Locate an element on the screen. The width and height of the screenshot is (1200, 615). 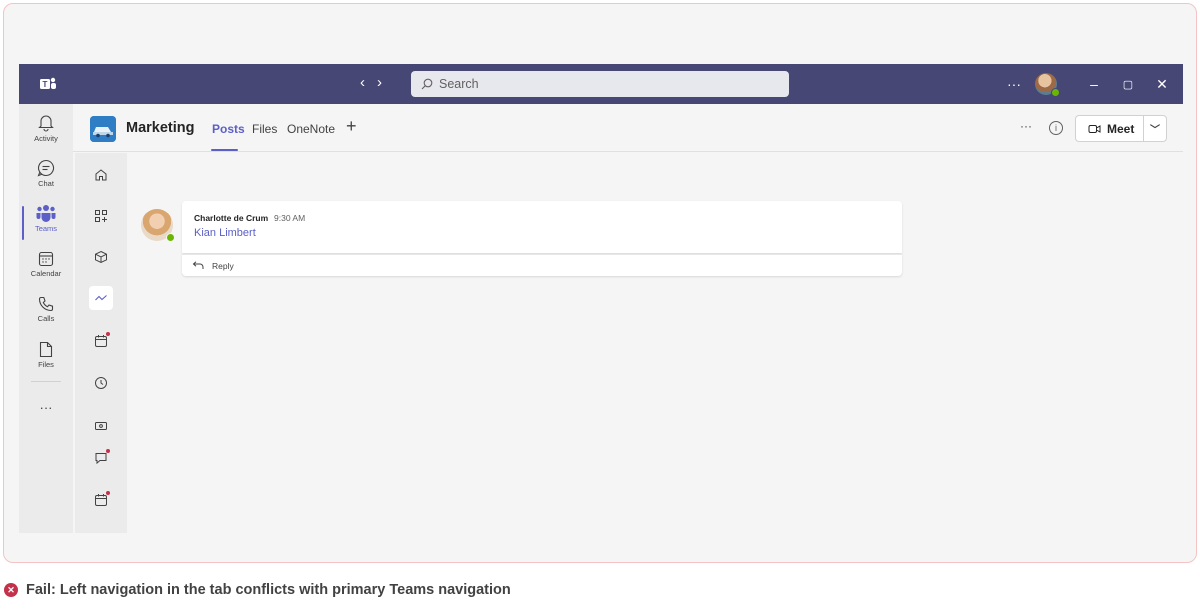
file-icon is located at coordinates (46, 349).